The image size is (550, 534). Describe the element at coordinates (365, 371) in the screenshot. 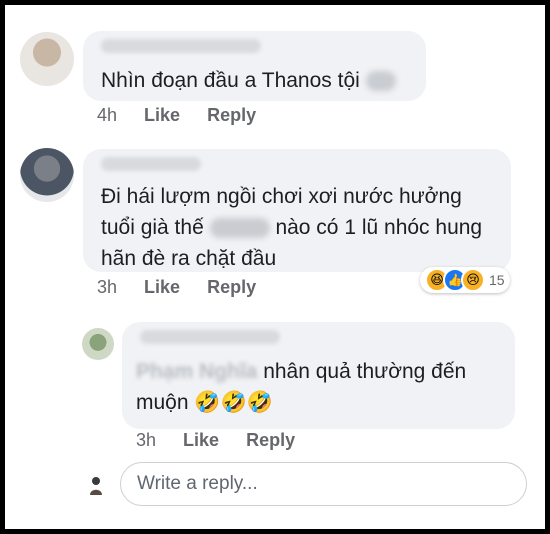

I see `reply-text: nhân quả thường đến` at that location.